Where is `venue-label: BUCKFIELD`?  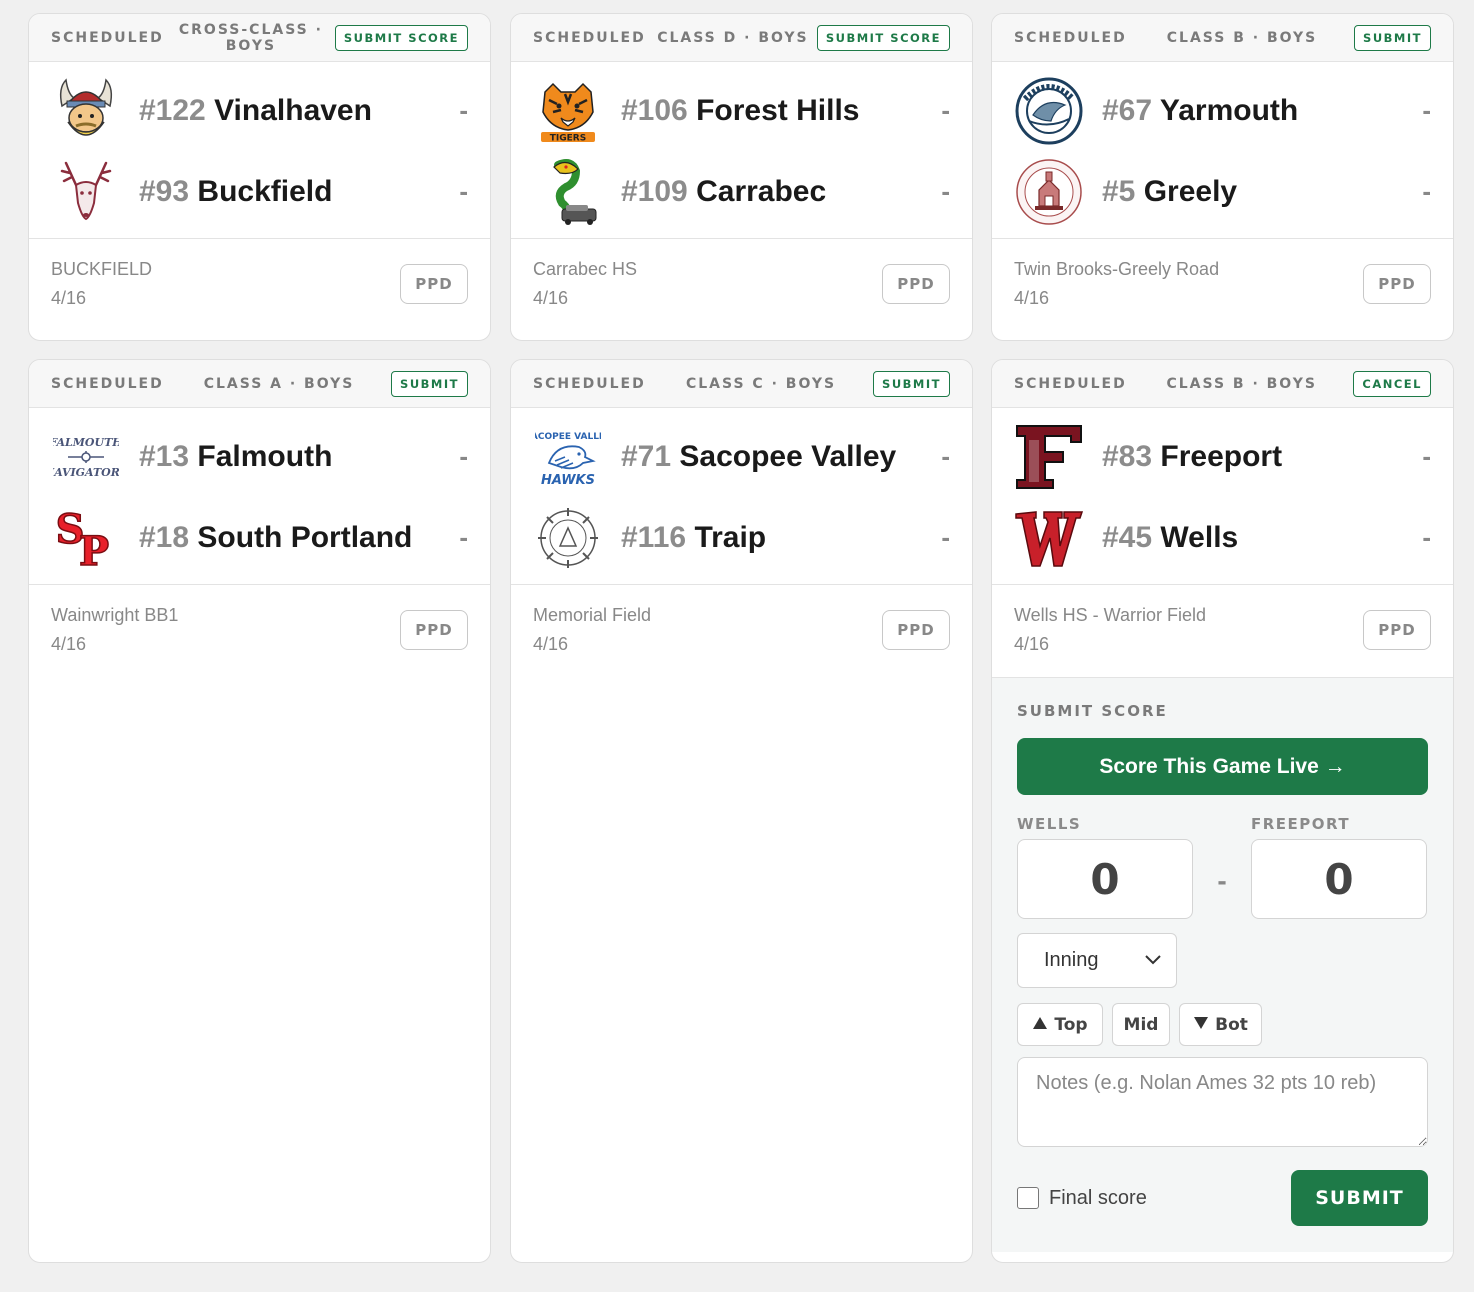
venue-label: BUCKFIELD is located at coordinates (102, 269).